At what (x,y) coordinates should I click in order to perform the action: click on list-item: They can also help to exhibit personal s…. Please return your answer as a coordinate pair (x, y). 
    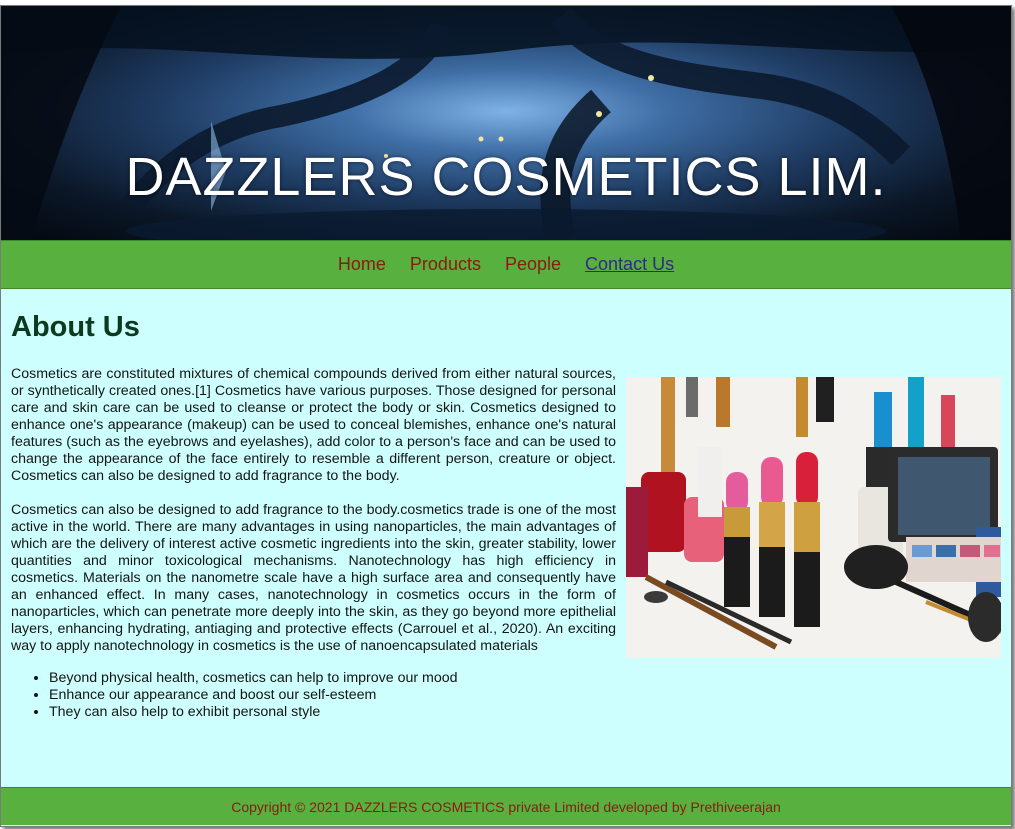
    Looking at the image, I should click on (525, 712).